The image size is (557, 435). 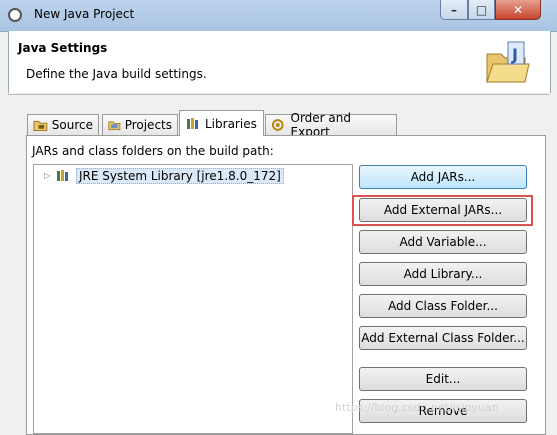 I want to click on projects-icon, so click(x=114, y=126).